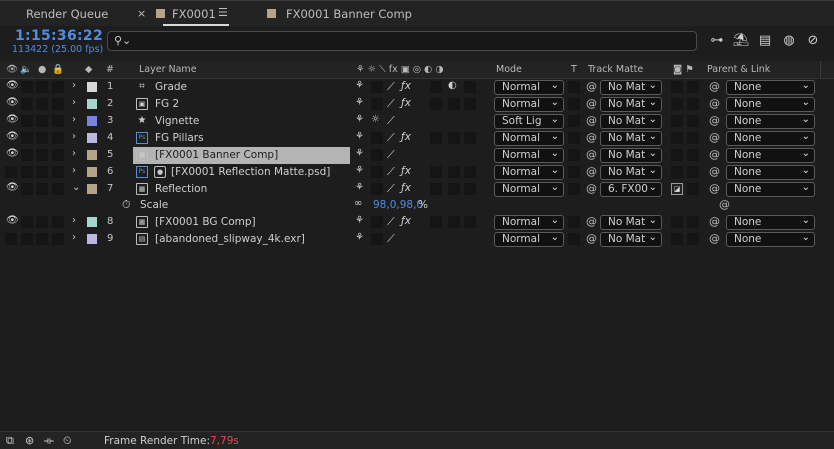 The height and width of the screenshot is (449, 834). I want to click on blend-mode-dropdown: Soft Lig ⌄, so click(529, 121).